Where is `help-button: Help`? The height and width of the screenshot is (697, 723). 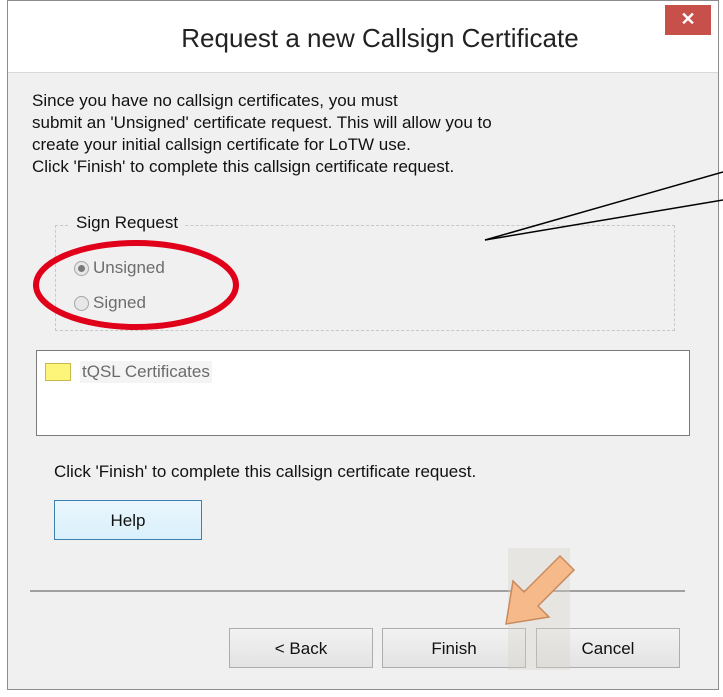 help-button: Help is located at coordinates (128, 520).